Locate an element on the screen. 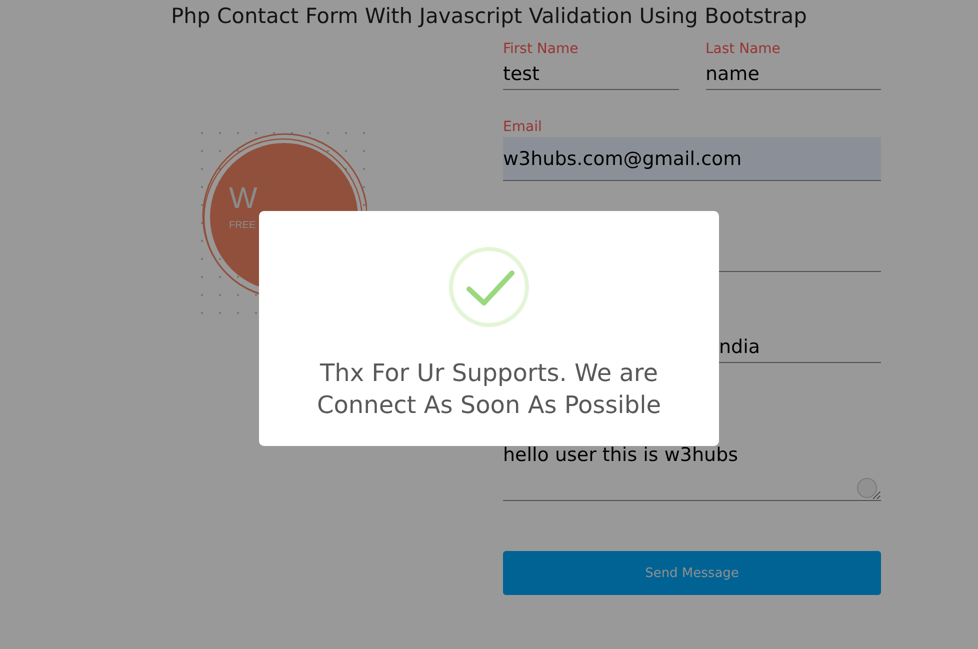 This screenshot has width=978, height=649. input-field: w3hubs.com@gmail.com is located at coordinates (692, 159).